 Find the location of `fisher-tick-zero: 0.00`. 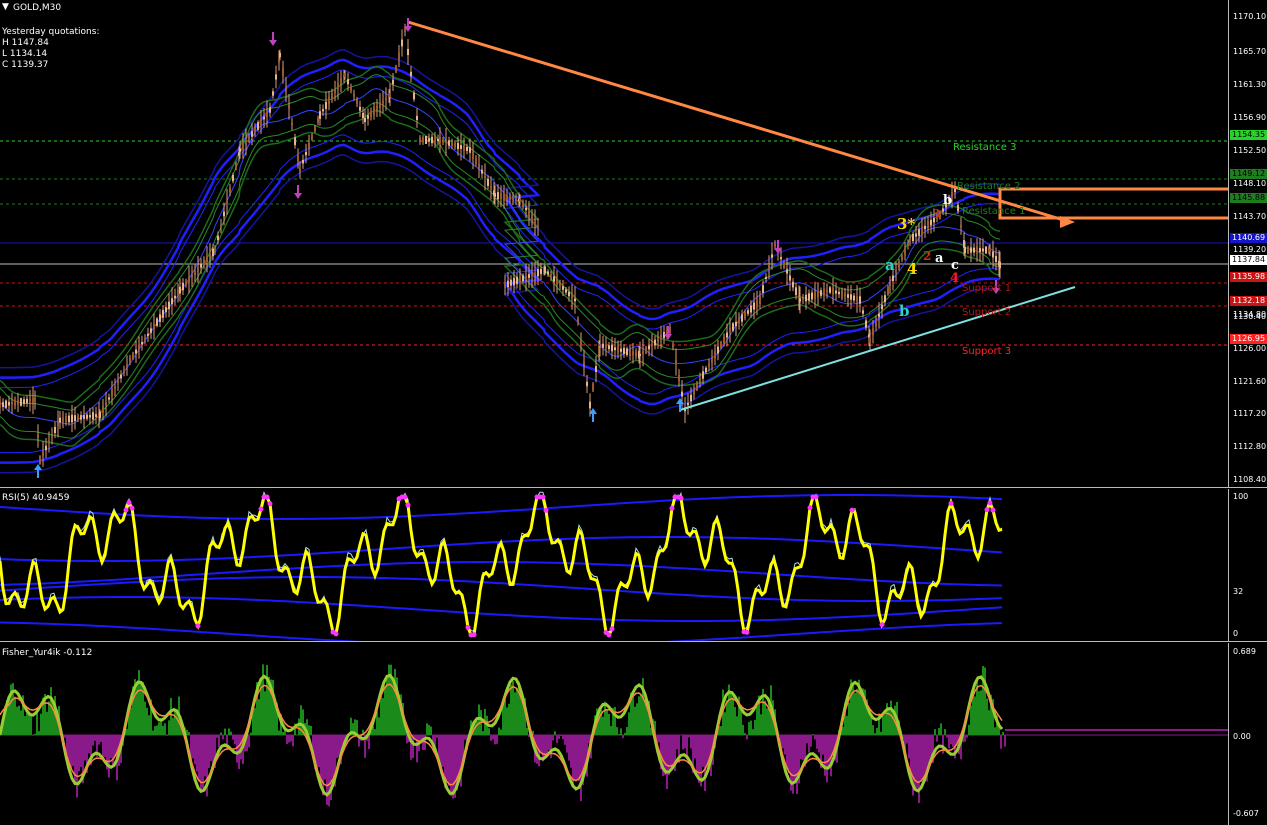

fisher-tick-zero: 0.00 is located at coordinates (1242, 736).